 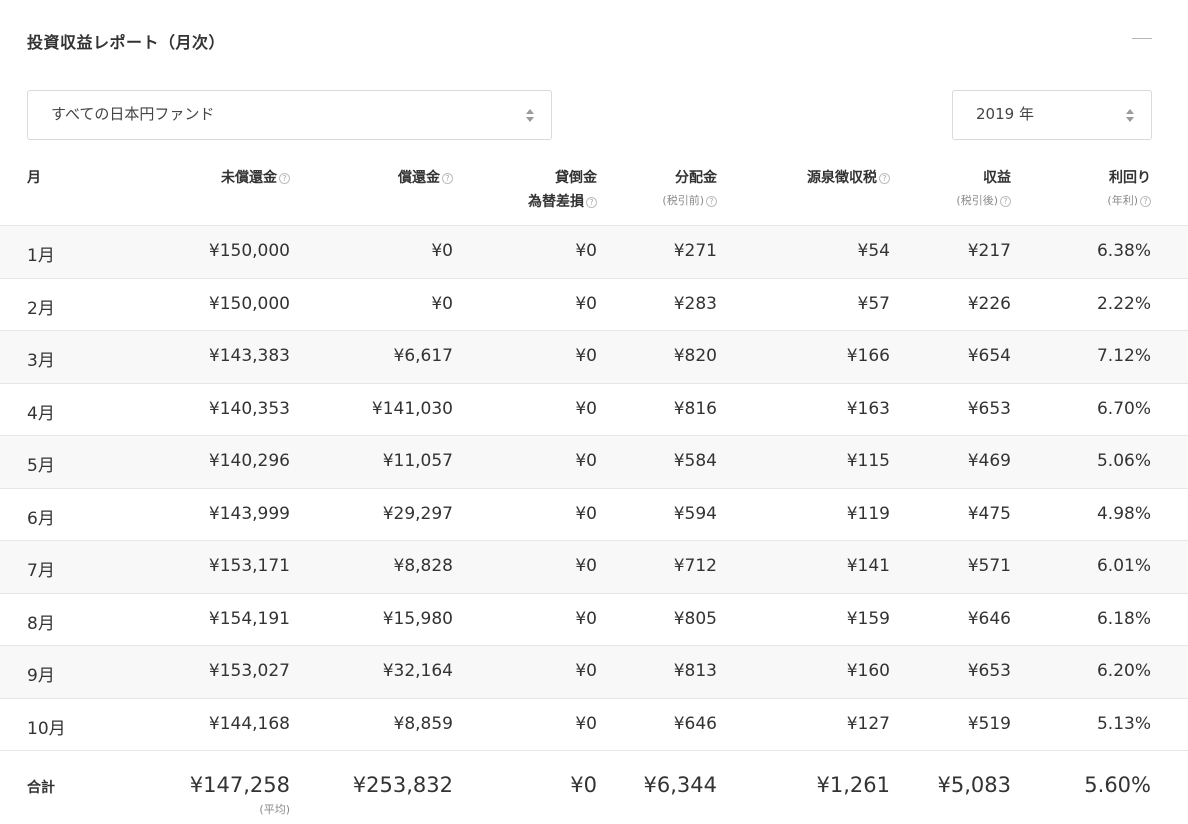 What do you see at coordinates (989, 513) in the screenshot?
I see `cell-profit: ¥475` at bounding box center [989, 513].